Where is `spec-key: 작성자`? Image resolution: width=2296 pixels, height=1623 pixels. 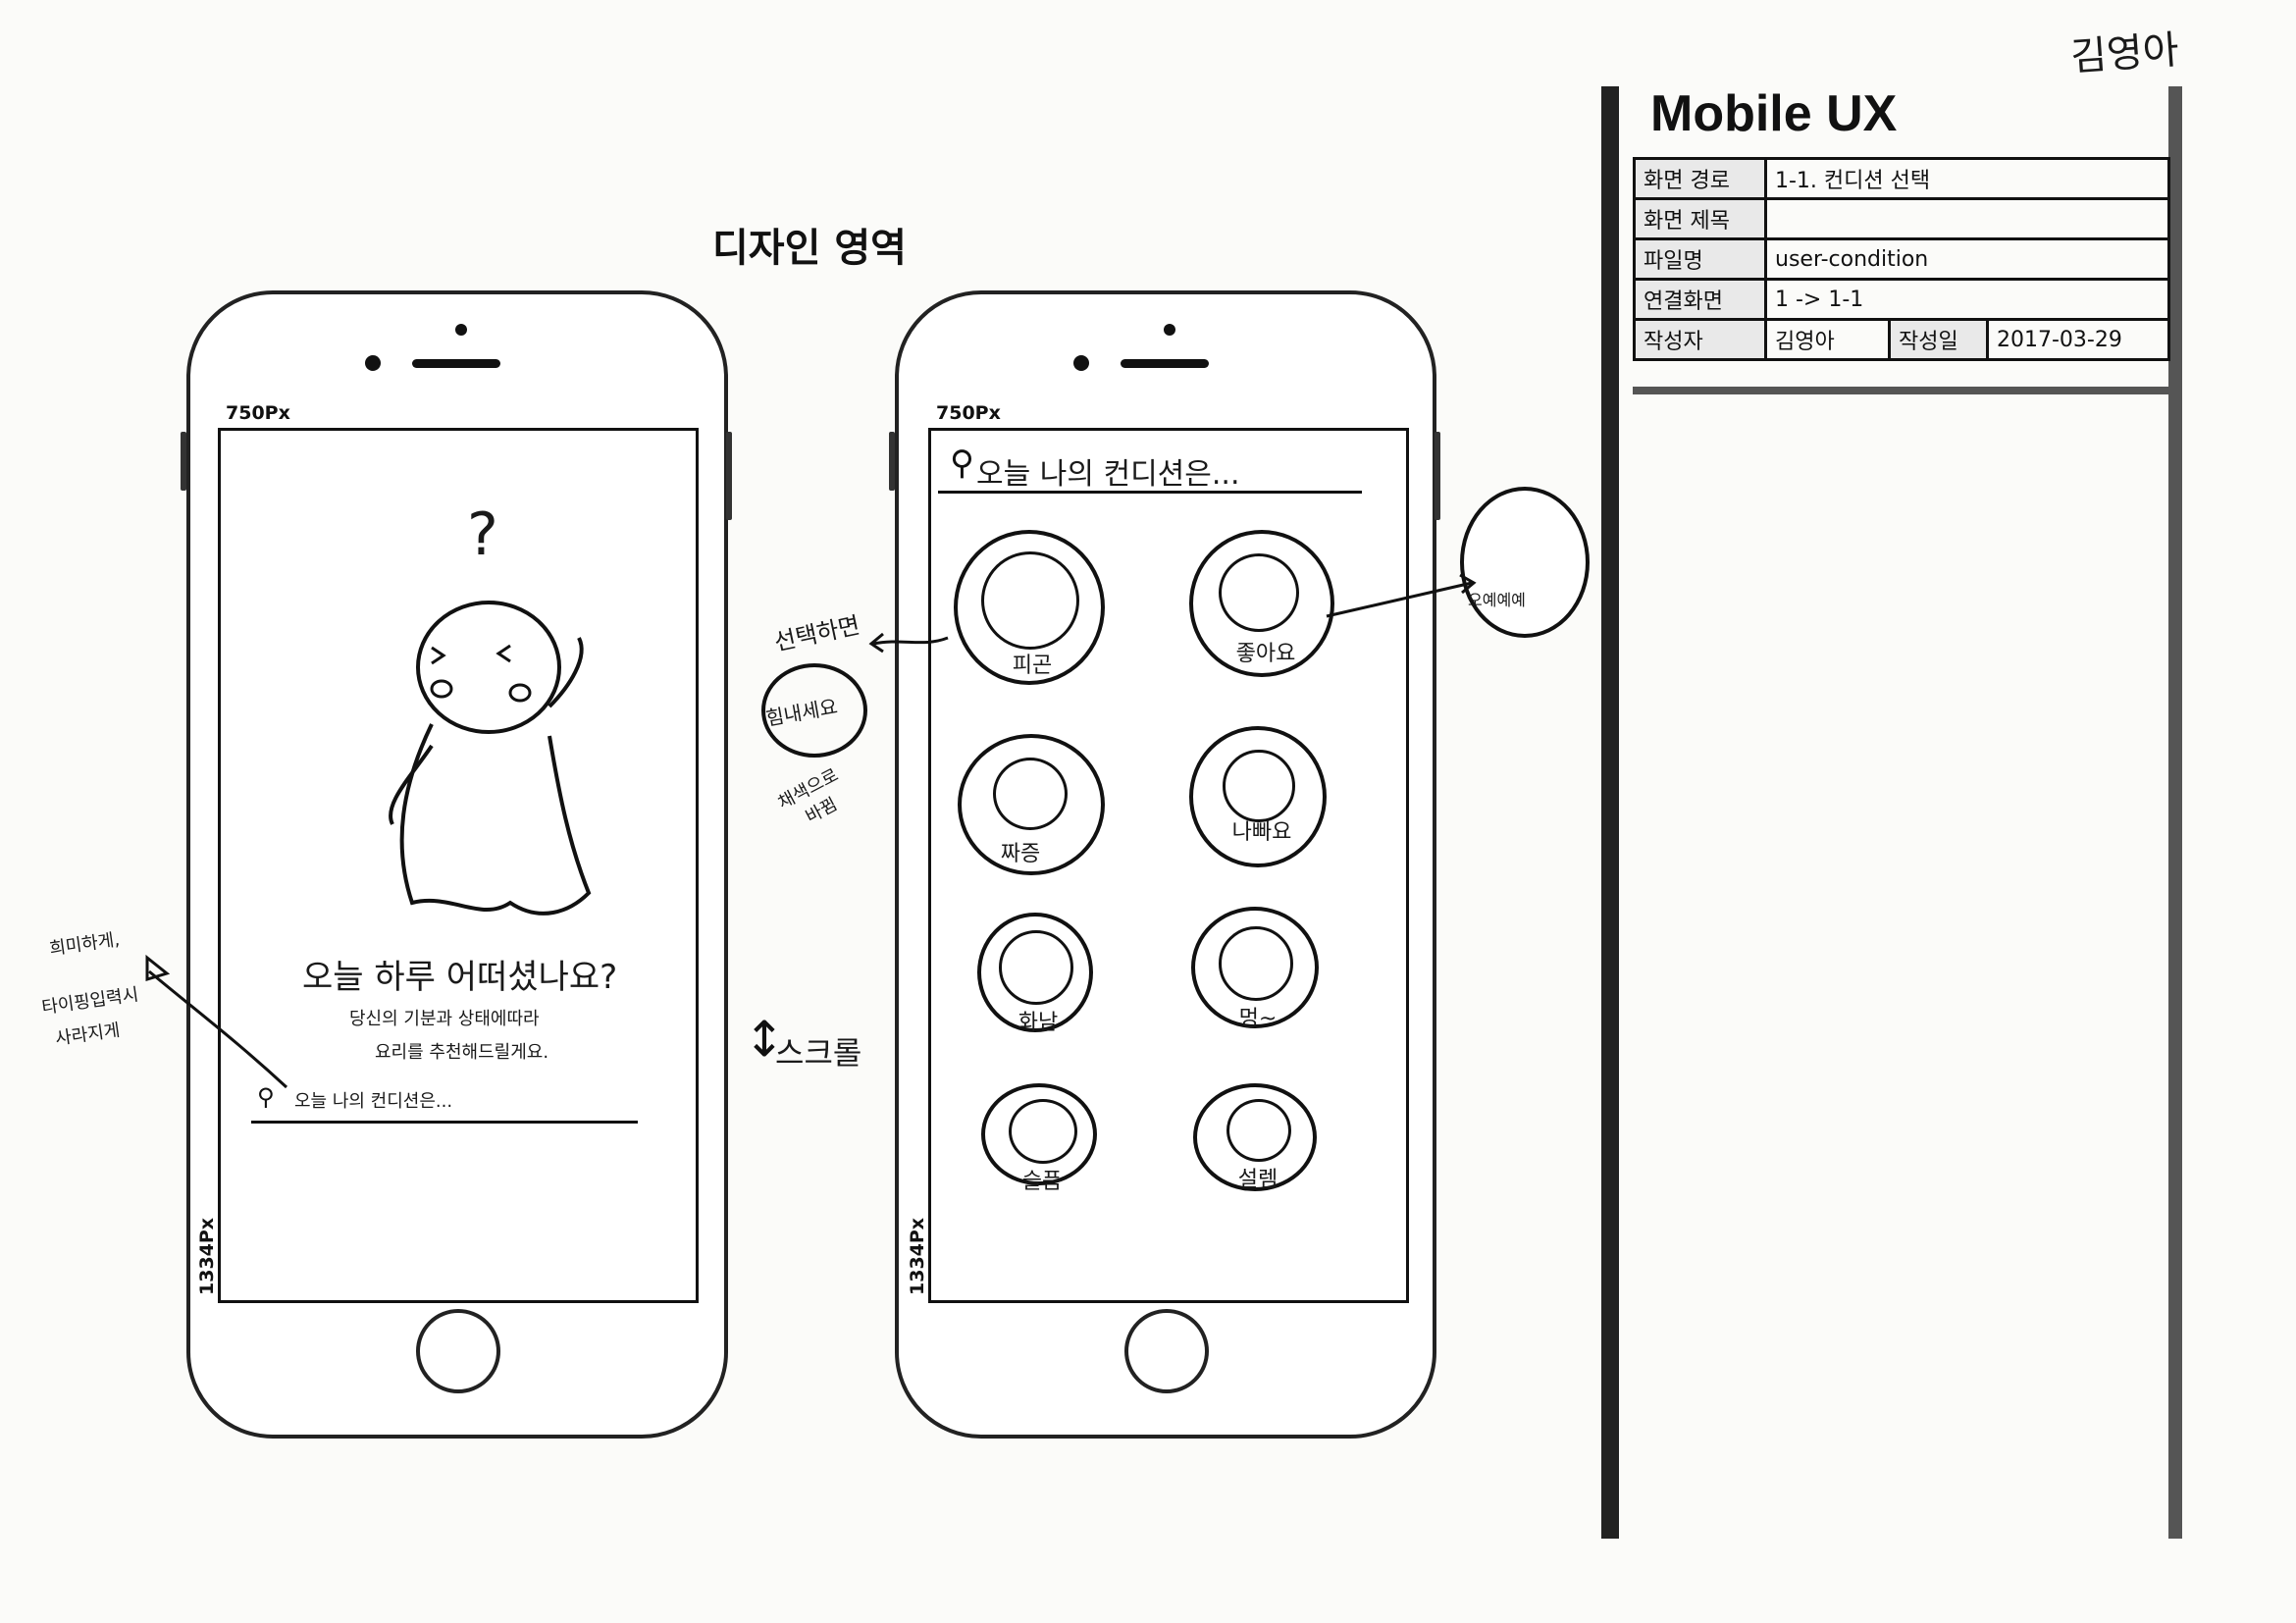 spec-key: 작성자 is located at coordinates (1700, 339).